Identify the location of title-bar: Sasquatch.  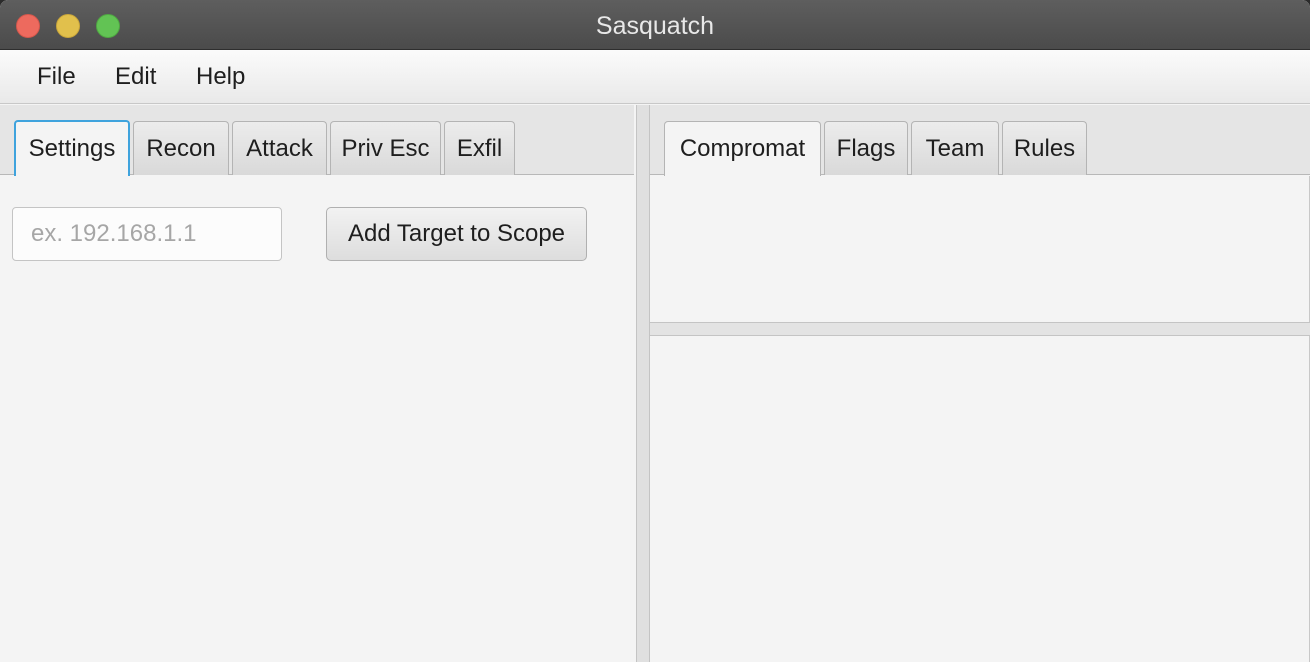
(655, 25).